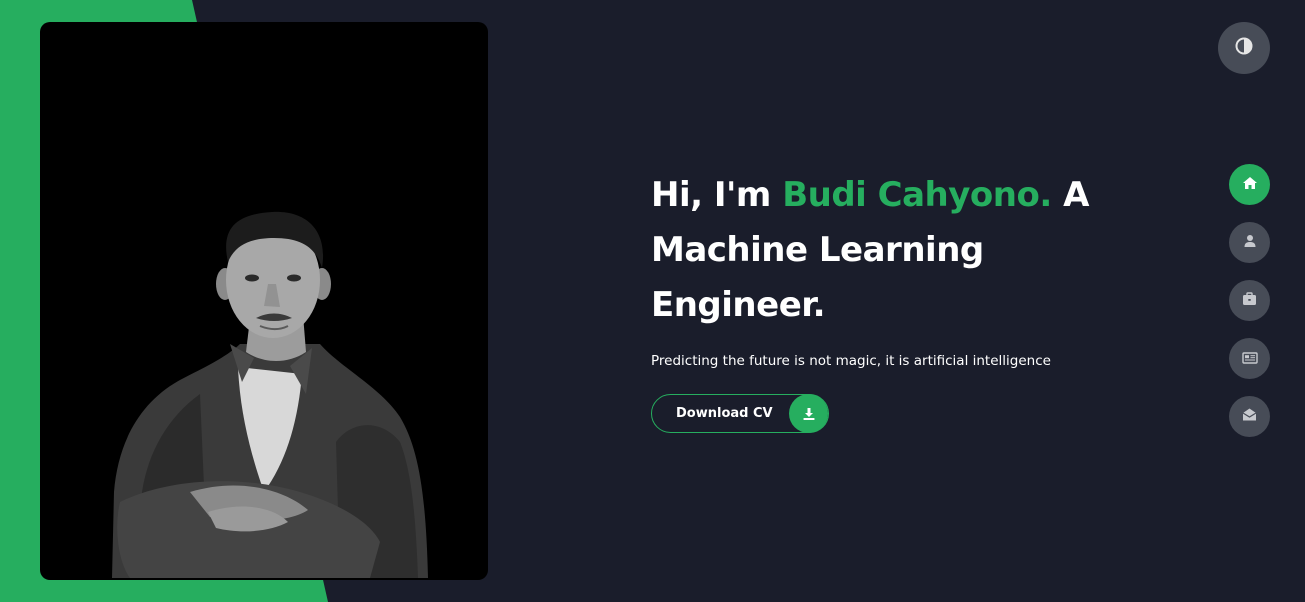 The image size is (1305, 602). I want to click on nav-item-portfolio, so click(1249, 300).